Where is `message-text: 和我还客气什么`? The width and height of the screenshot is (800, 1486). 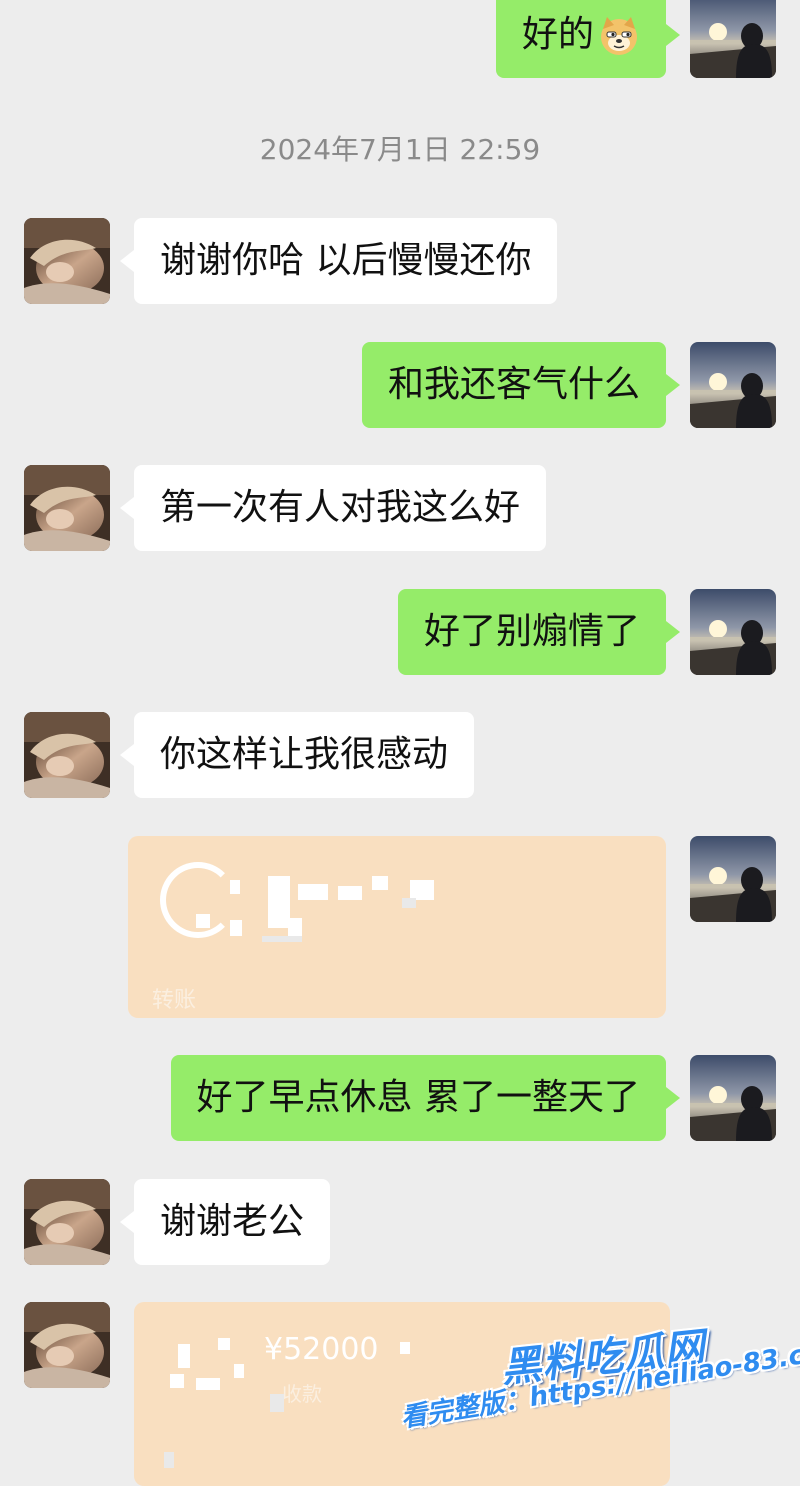
message-text: 和我还客气什么 is located at coordinates (513, 384).